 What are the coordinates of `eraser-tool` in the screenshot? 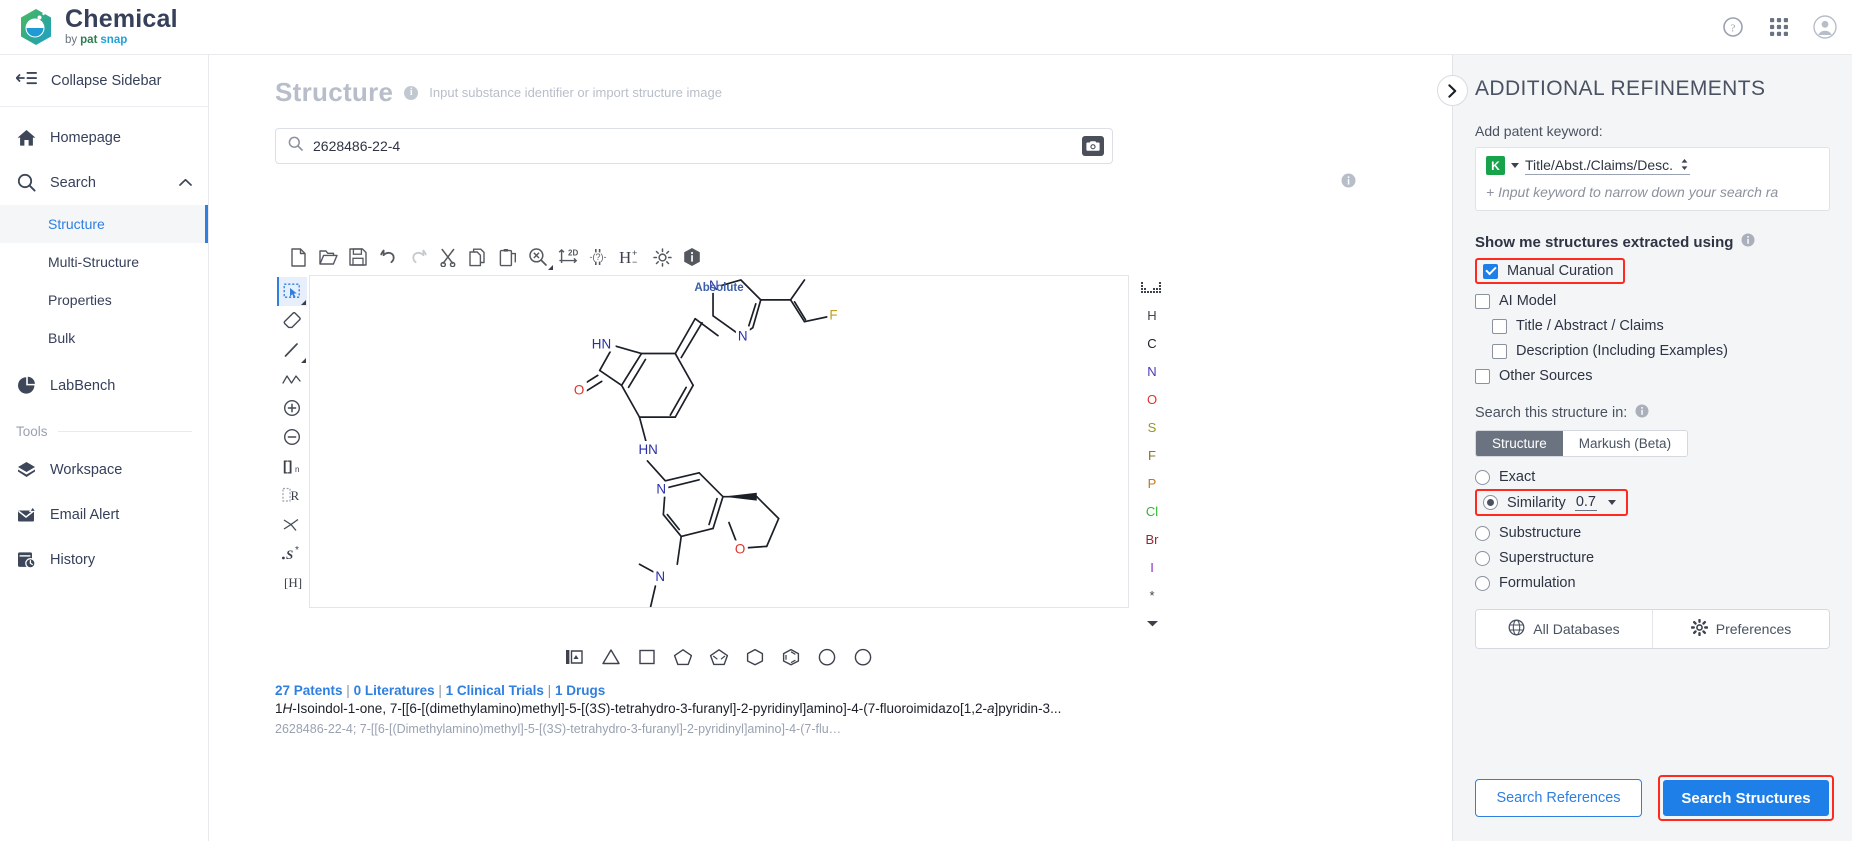 It's located at (292, 320).